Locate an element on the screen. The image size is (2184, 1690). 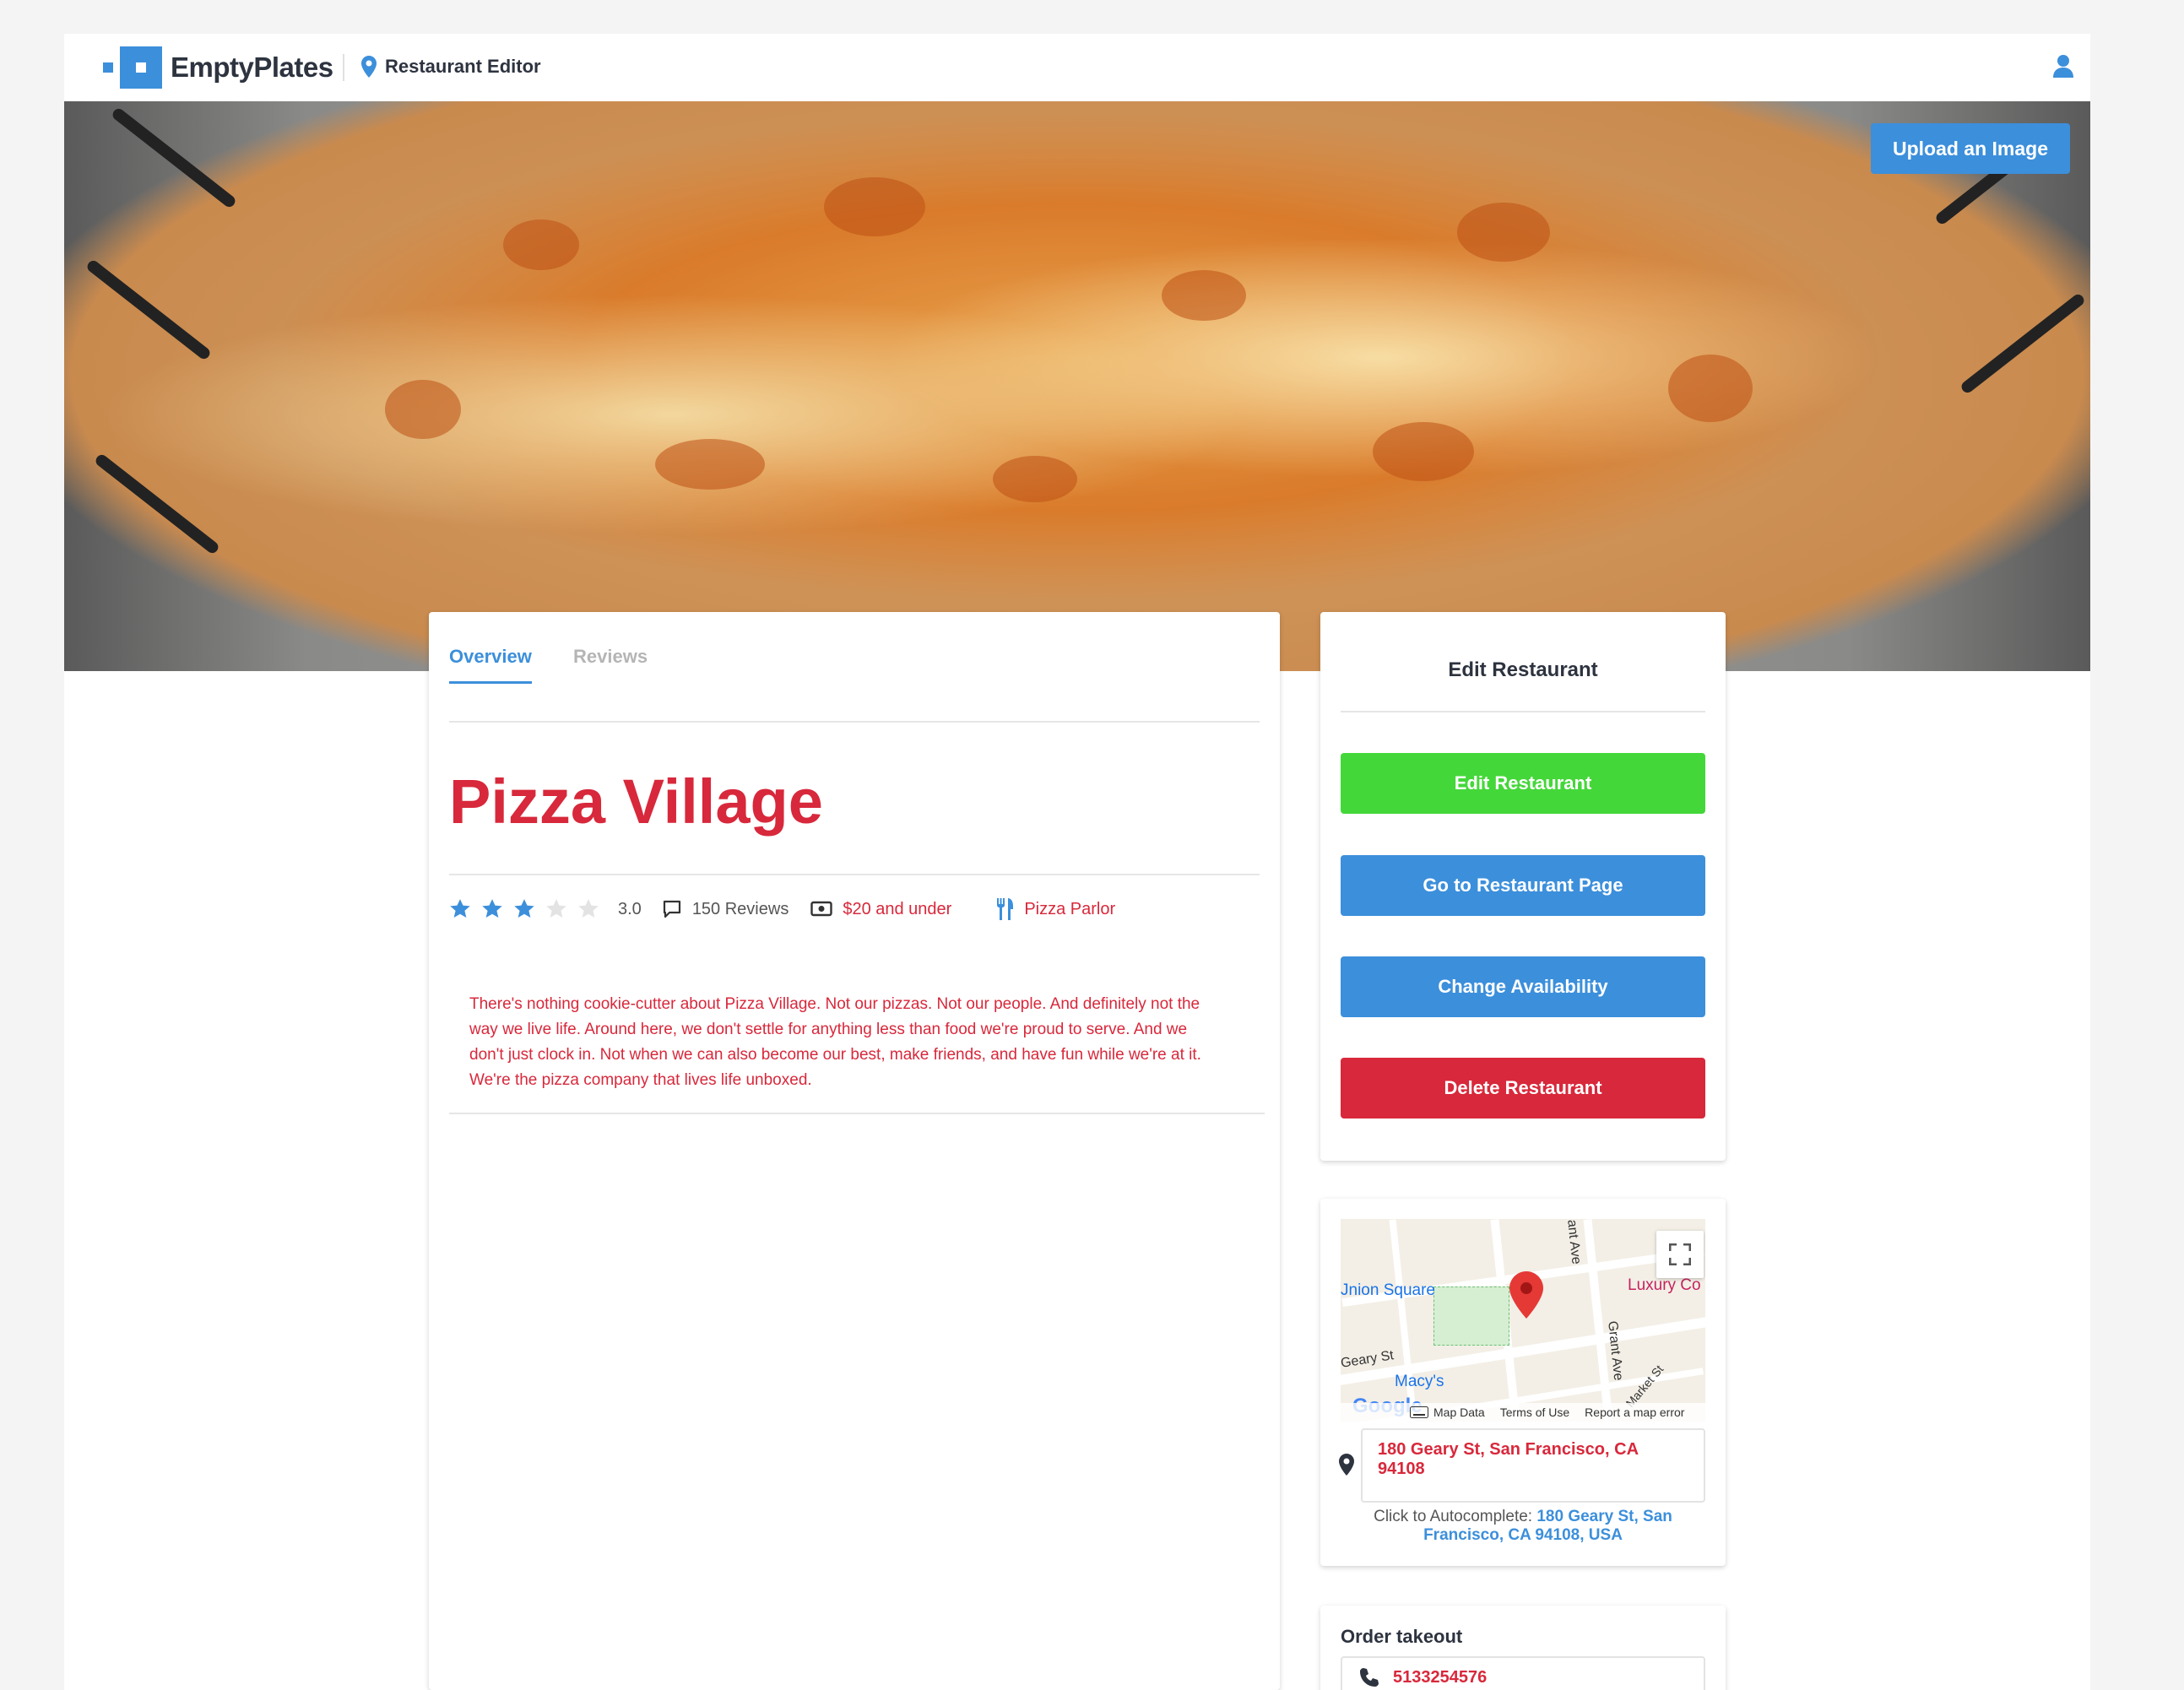
go-to-restaurant-page-button: Go to Restaurant Page is located at coordinates (1523, 885).